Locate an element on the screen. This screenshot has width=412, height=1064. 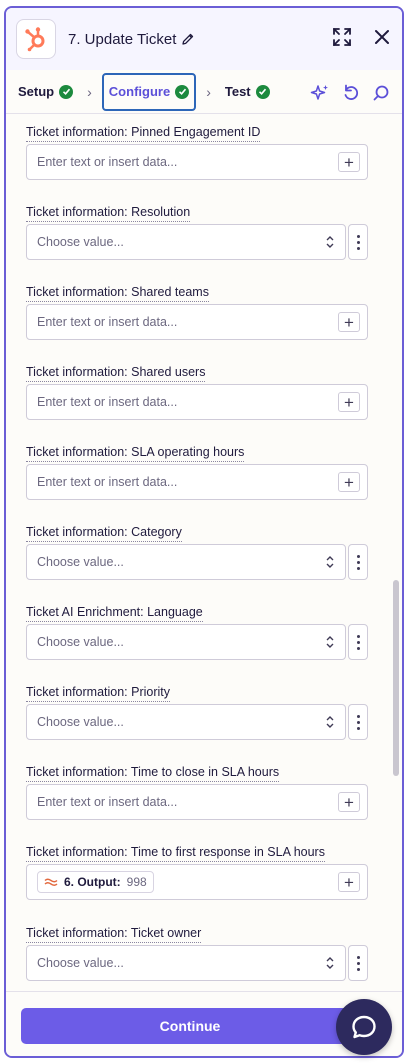
expand-icon is located at coordinates (342, 37).